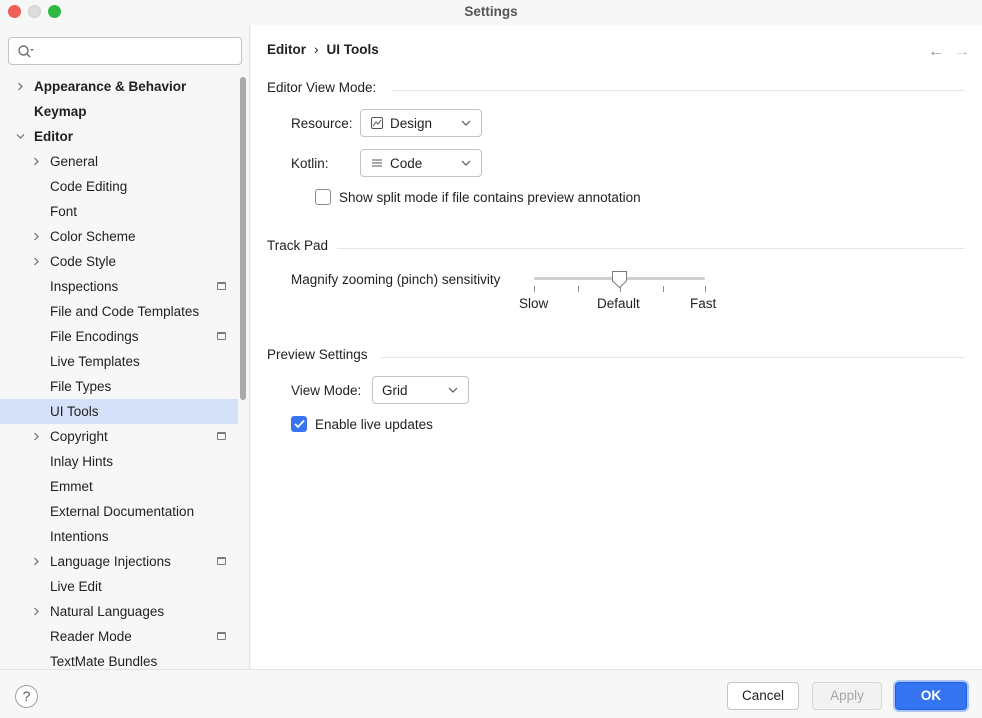 Image resolution: width=982 pixels, height=718 pixels. What do you see at coordinates (420, 390) in the screenshot?
I see `view-mode-select: Grid` at bounding box center [420, 390].